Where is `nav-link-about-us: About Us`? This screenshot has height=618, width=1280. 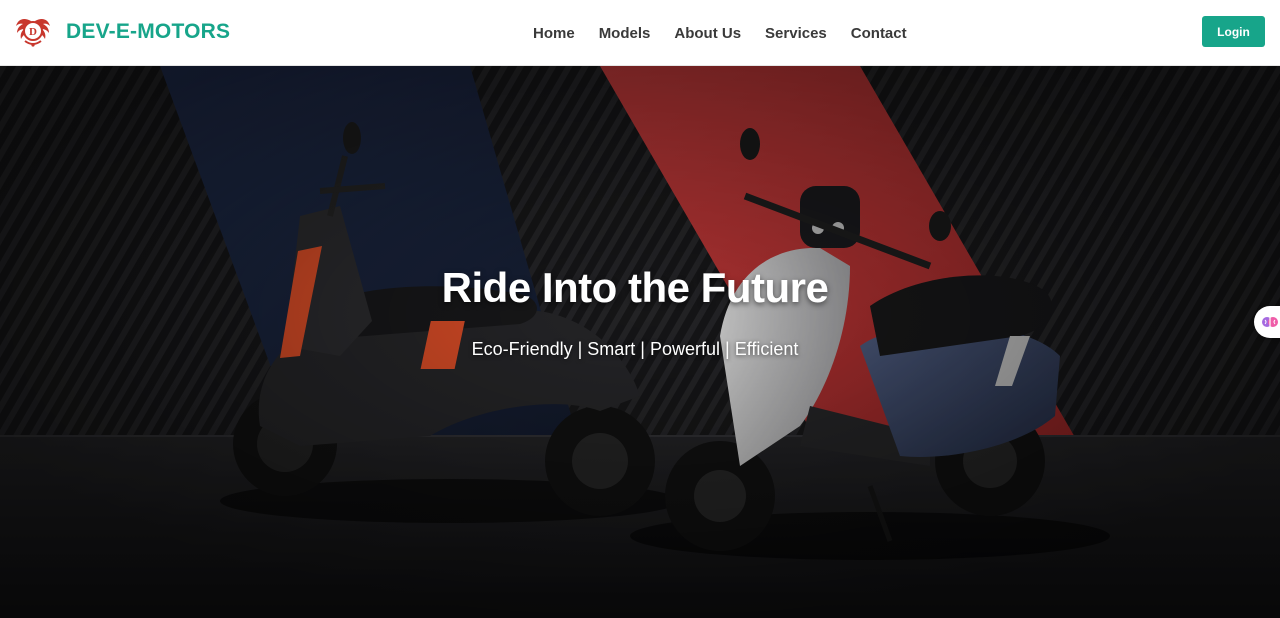 nav-link-about-us: About Us is located at coordinates (707, 33).